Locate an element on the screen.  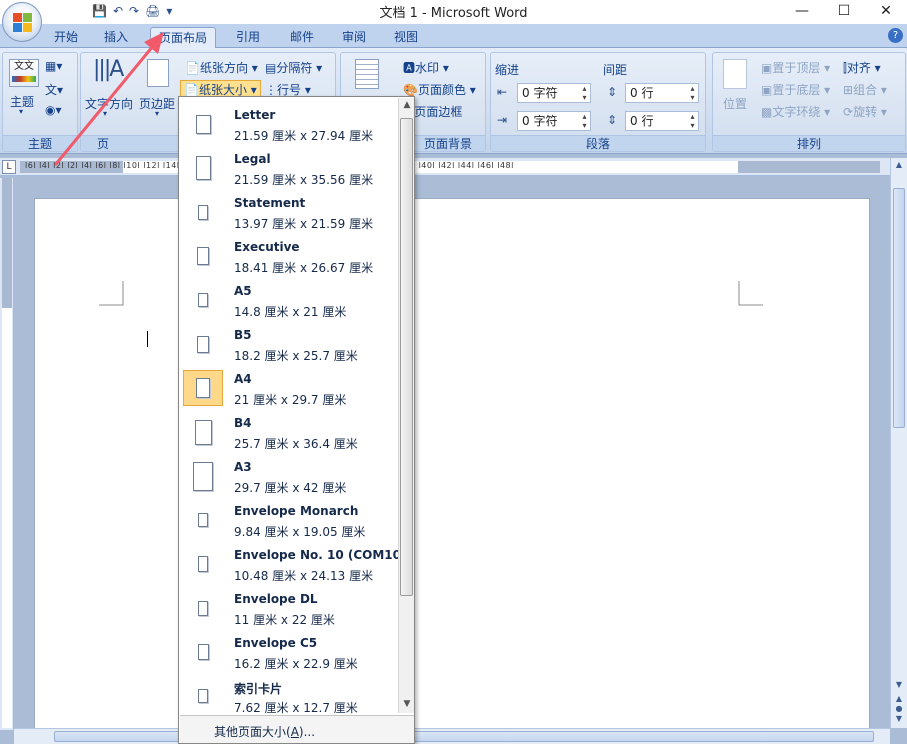
tab-home: 开始 is located at coordinates (66, 37).